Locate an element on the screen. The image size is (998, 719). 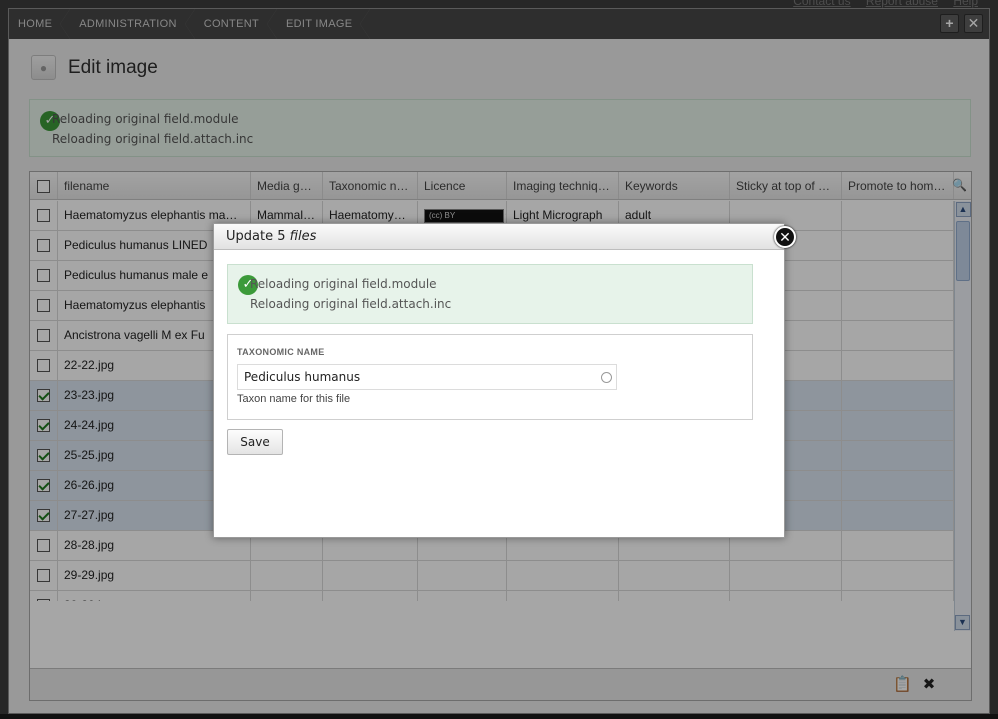
save-button: Save is located at coordinates (255, 442).